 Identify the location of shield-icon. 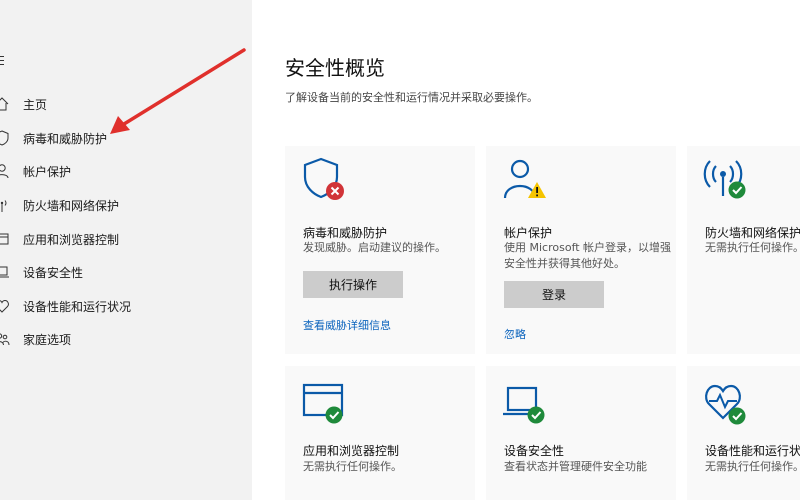
(4, 138).